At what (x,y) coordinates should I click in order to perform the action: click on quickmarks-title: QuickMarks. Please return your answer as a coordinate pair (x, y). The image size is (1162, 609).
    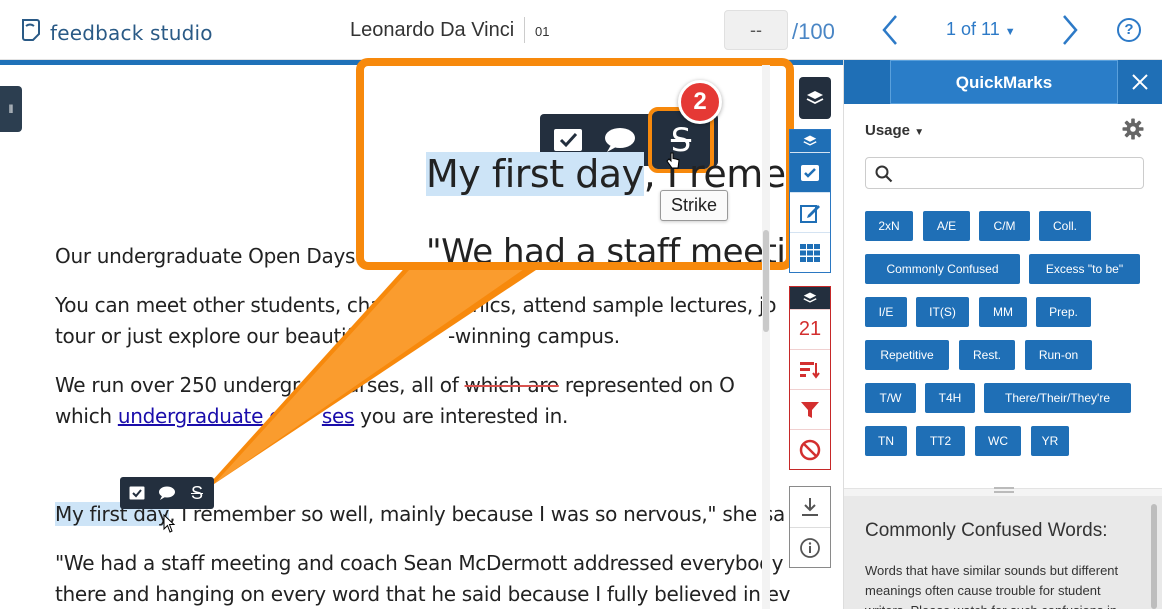
    Looking at the image, I should click on (1004, 82).